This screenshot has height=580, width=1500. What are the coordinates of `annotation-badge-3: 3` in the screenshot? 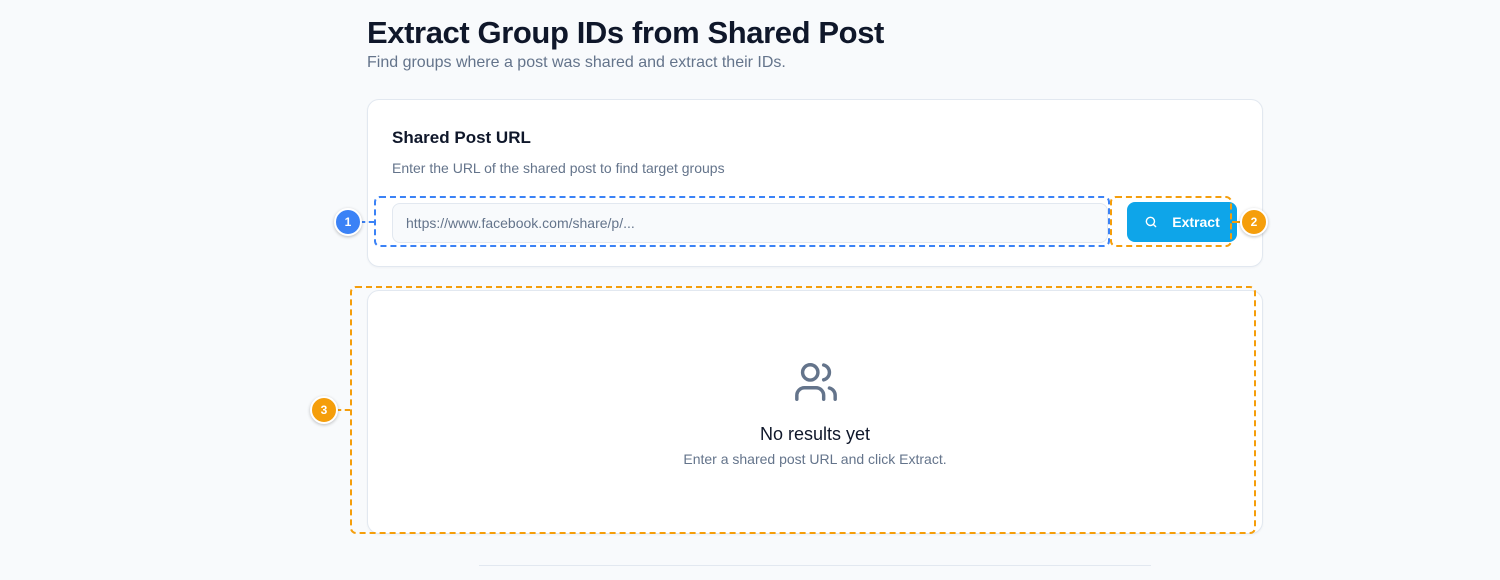 It's located at (324, 410).